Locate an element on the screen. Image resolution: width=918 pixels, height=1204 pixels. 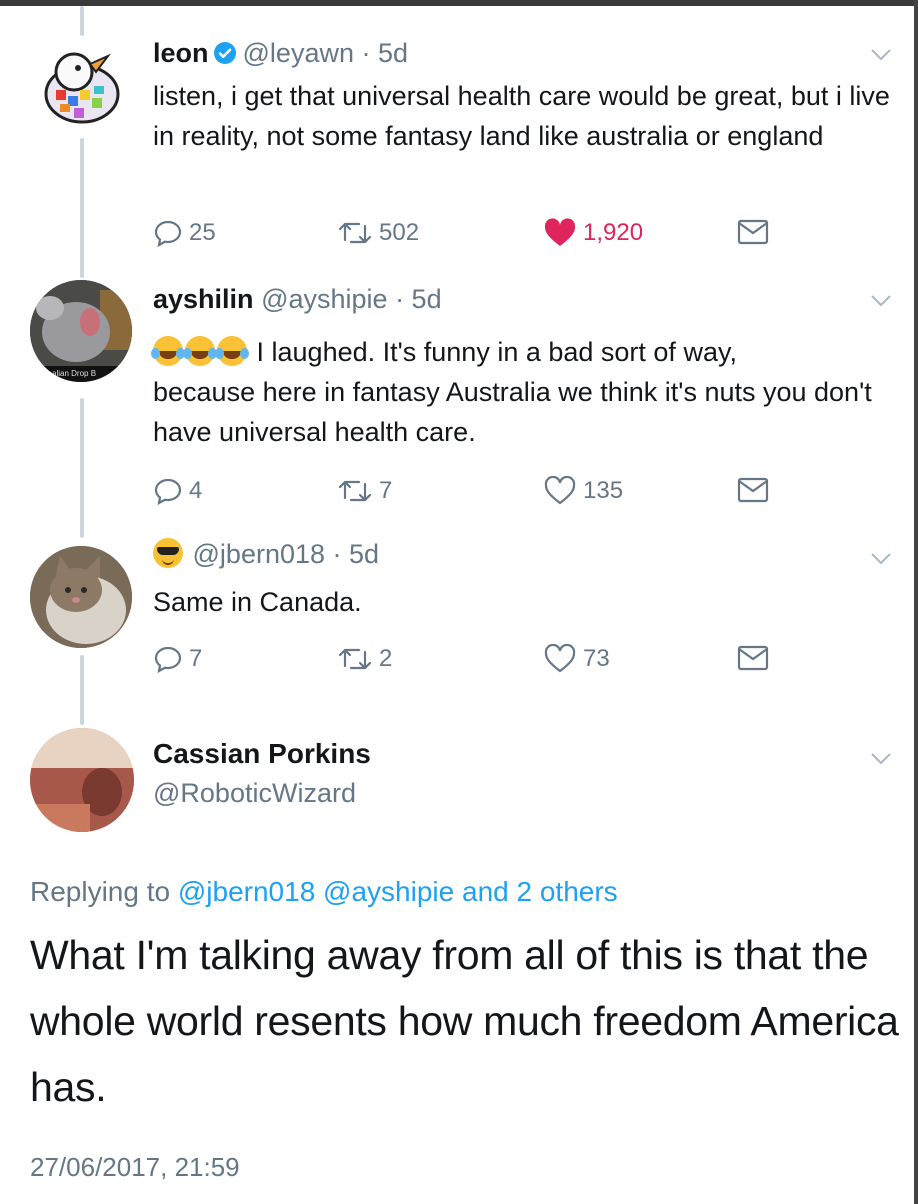
display-name: leon is located at coordinates (181, 53).